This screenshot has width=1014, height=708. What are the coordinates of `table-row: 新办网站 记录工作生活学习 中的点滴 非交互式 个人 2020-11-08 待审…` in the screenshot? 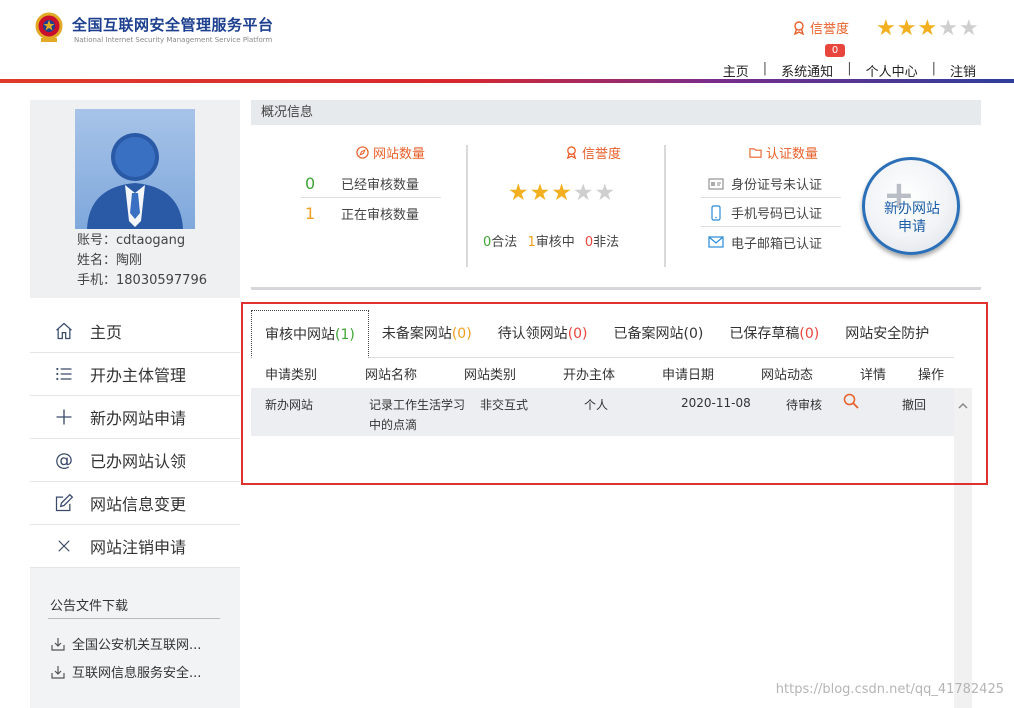 It's located at (602, 412).